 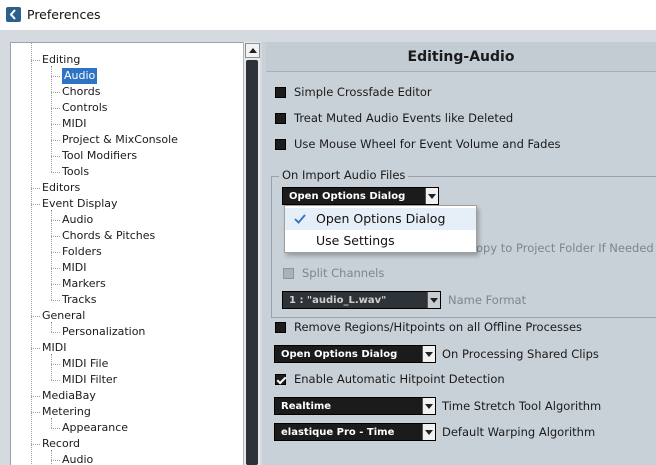 I want to click on hitpoint-detection-label: Enable Automatic Hitpoint Detection, so click(x=399, y=379).